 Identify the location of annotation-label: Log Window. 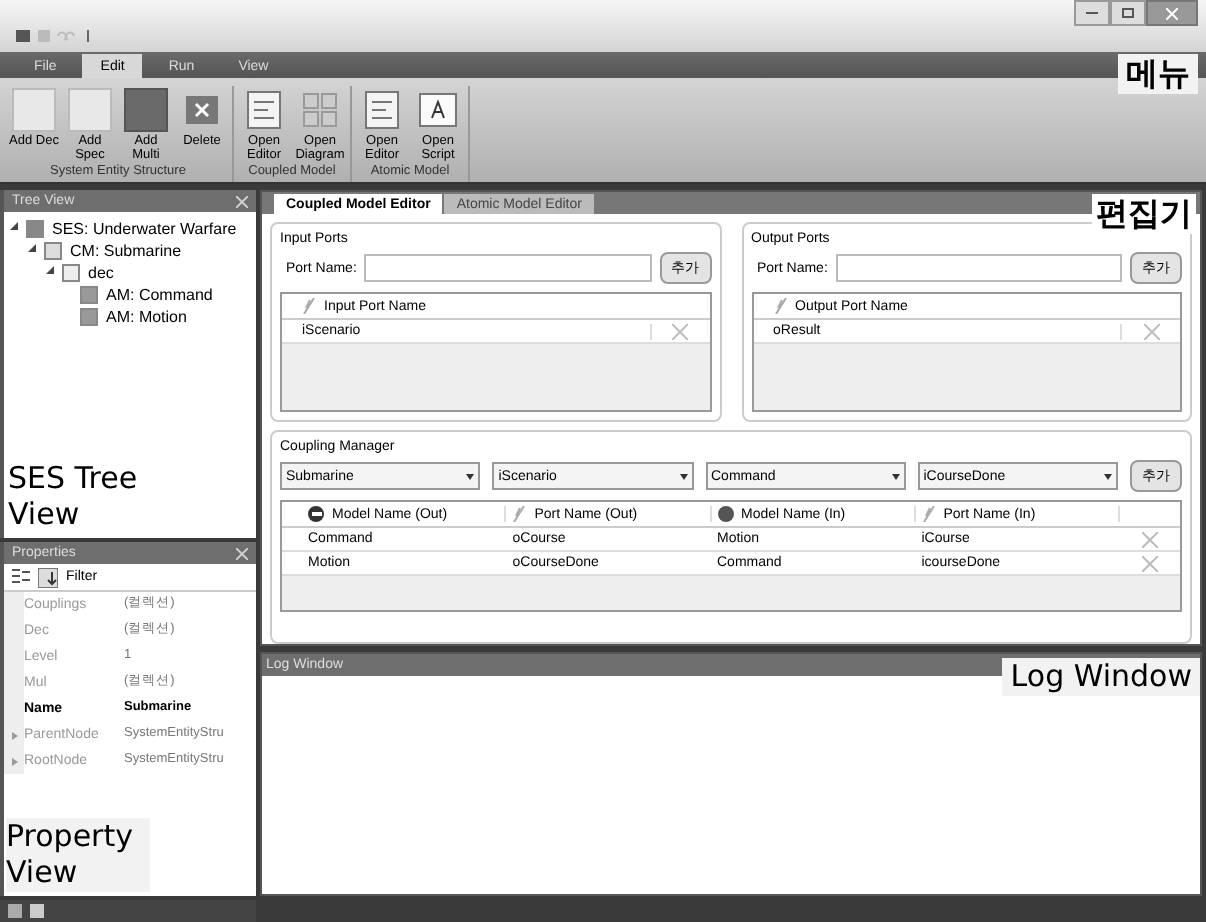
(1101, 677).